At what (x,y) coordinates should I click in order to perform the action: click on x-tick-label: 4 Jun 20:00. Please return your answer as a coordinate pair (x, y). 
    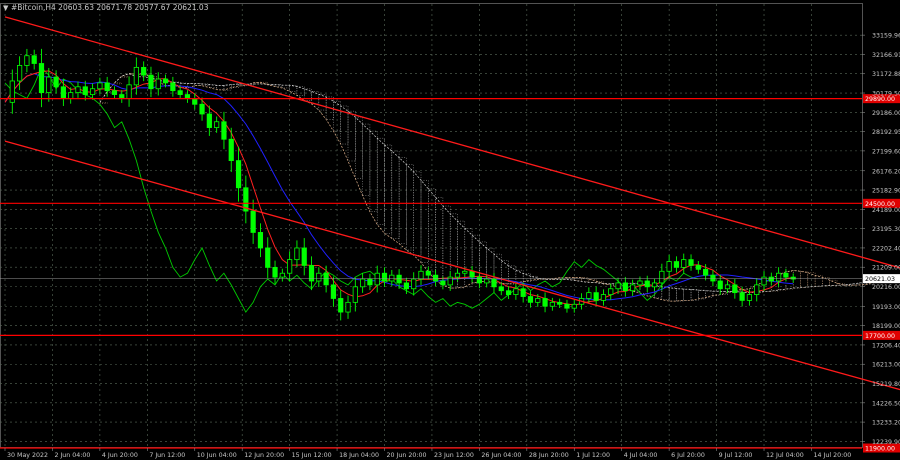
    Looking at the image, I should click on (120, 455).